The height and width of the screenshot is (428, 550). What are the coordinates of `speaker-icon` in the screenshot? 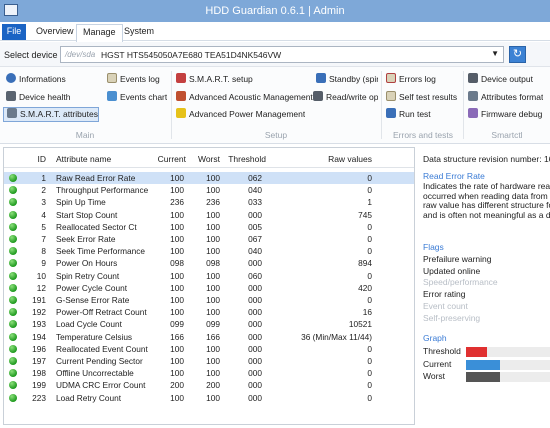 It's located at (181, 96).